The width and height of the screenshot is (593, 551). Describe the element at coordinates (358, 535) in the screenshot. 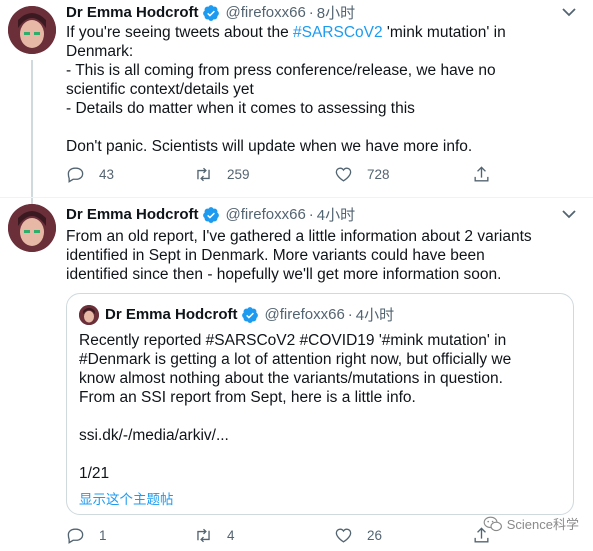

I see `like-button: 26` at that location.